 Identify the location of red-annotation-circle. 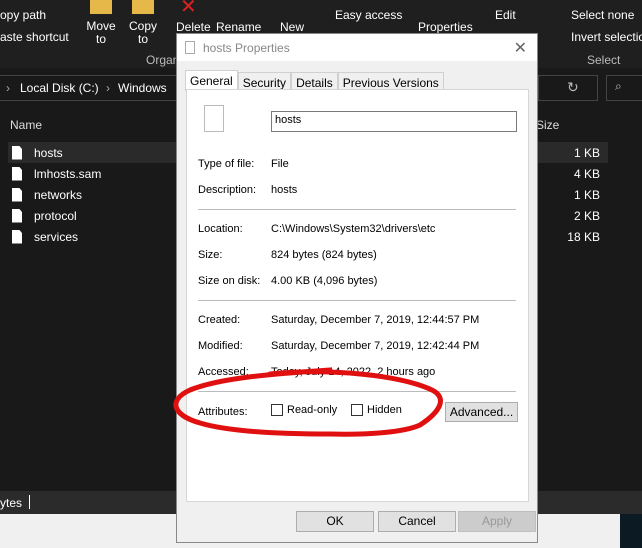
(308, 402).